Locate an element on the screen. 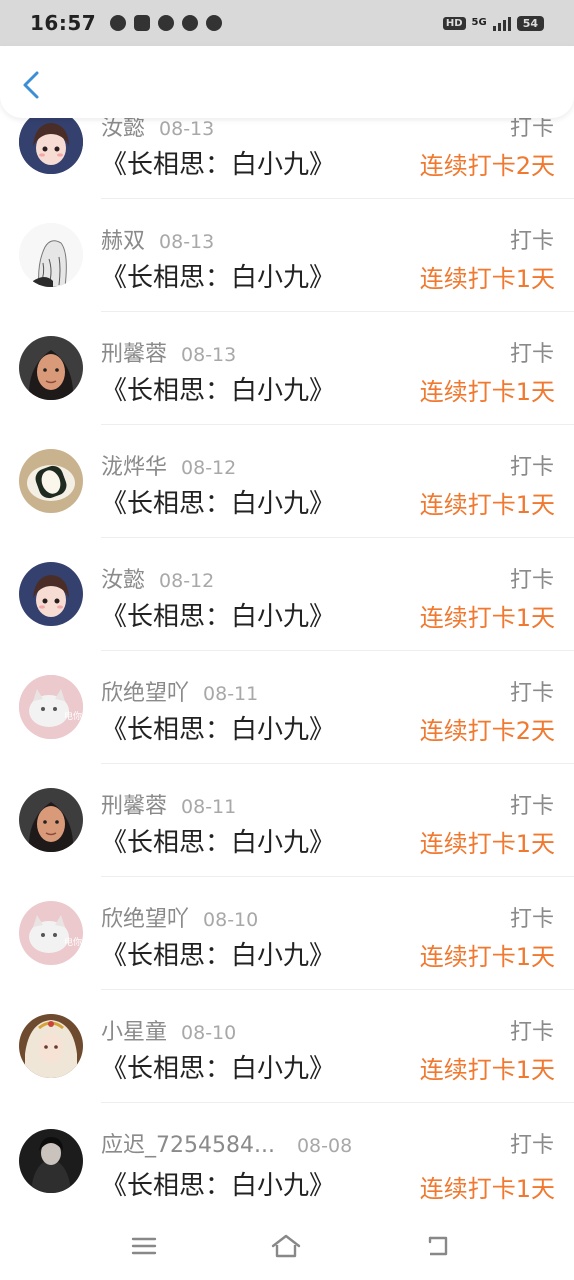  user-name: 小星童 is located at coordinates (134, 1032).